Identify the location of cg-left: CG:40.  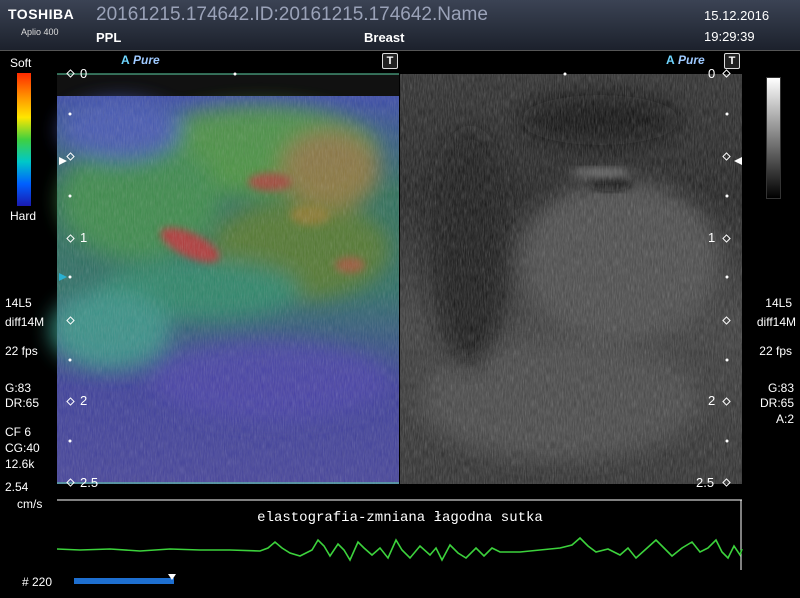
(22, 448).